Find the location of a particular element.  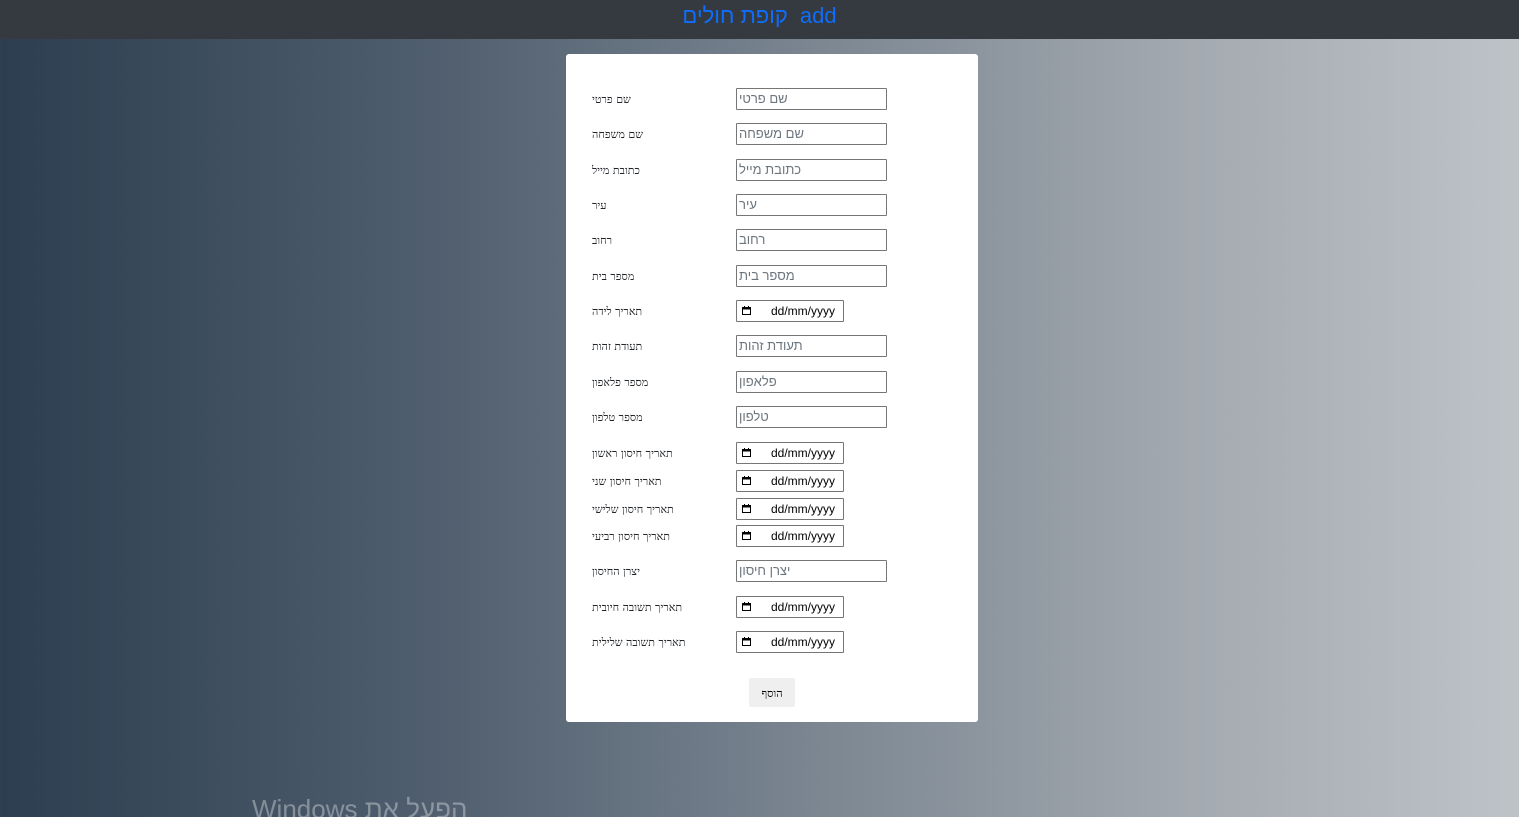

positive-date-row: תאריך תשובה חיובית dd/mm/yyyy is located at coordinates (772, 608).